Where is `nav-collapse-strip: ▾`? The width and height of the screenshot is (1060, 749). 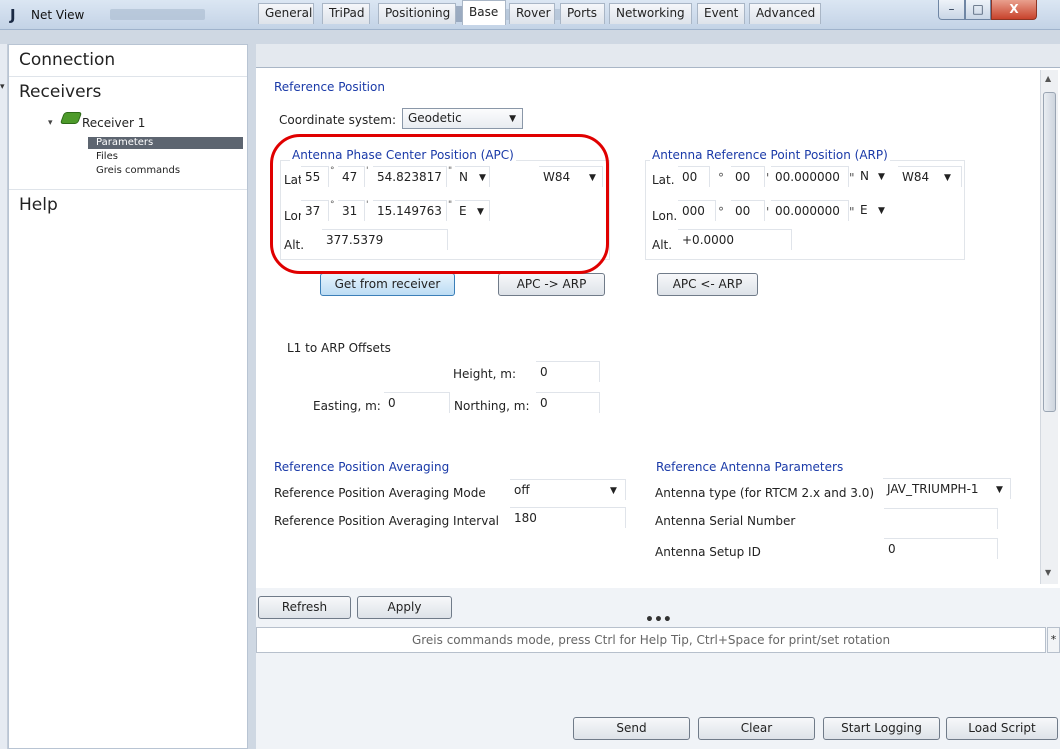
nav-collapse-strip: ▾ is located at coordinates (4, 396).